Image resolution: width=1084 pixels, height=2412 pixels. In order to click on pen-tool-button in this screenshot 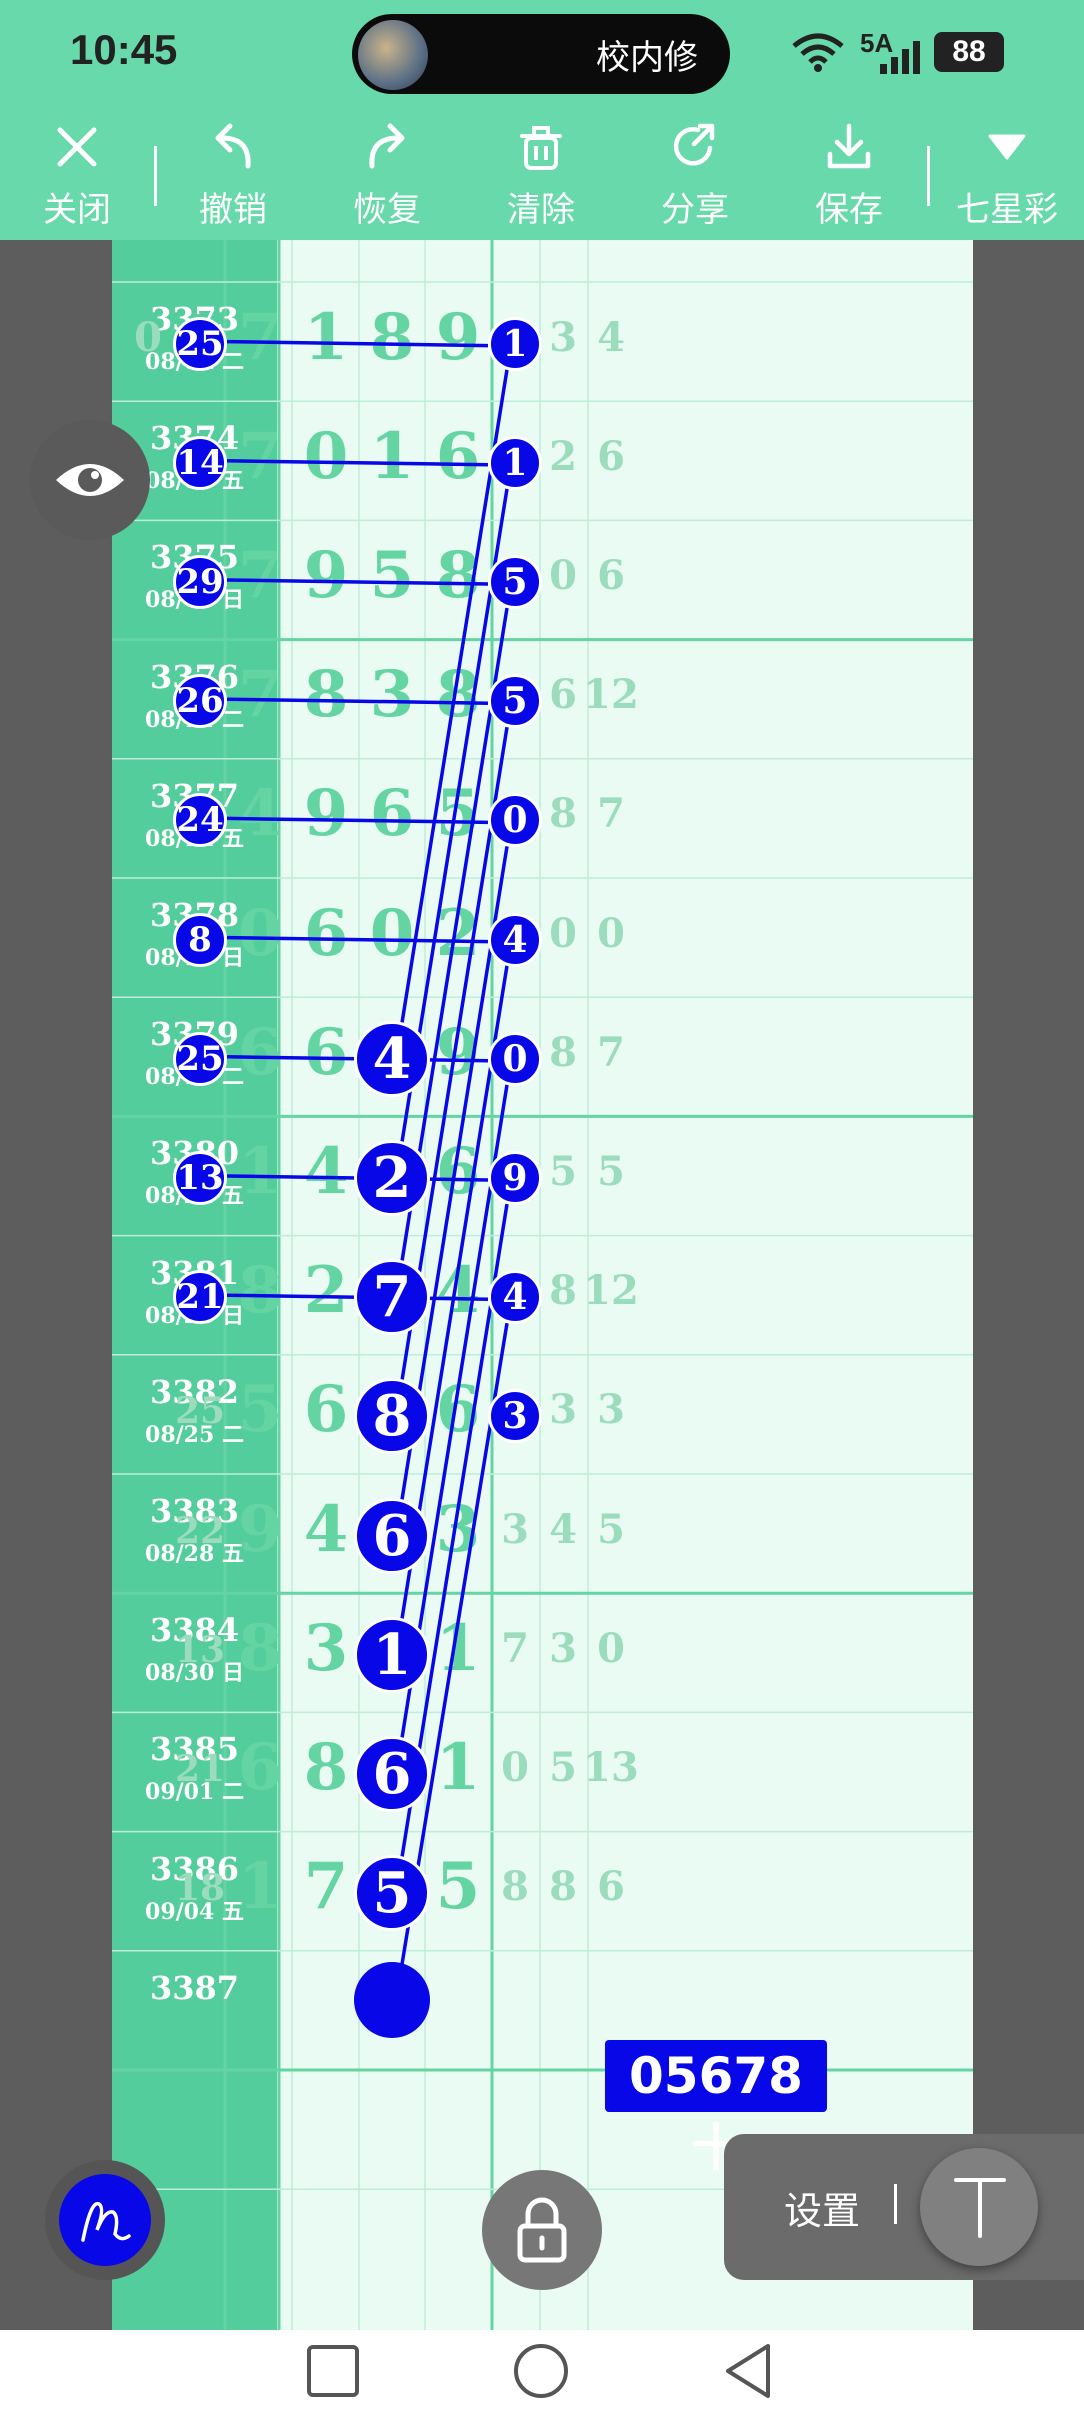, I will do `click(105, 2220)`.